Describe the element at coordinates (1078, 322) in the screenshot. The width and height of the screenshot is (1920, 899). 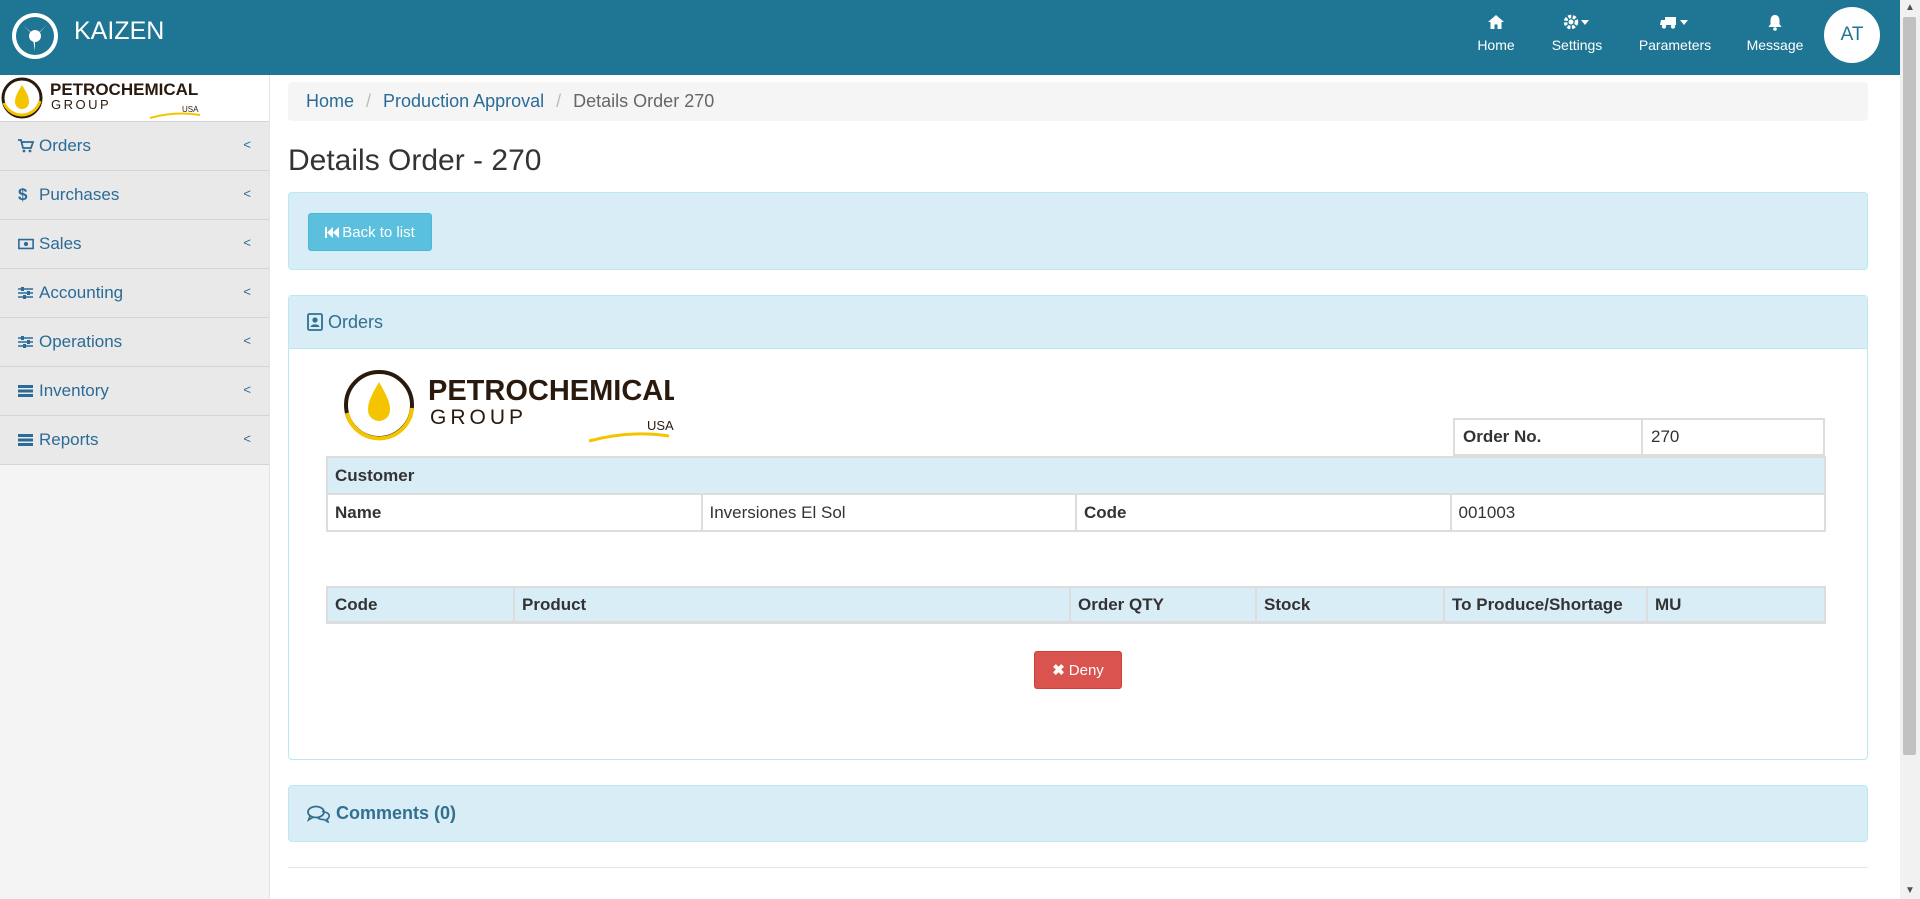
I see `orders-panel-header: Orders` at that location.